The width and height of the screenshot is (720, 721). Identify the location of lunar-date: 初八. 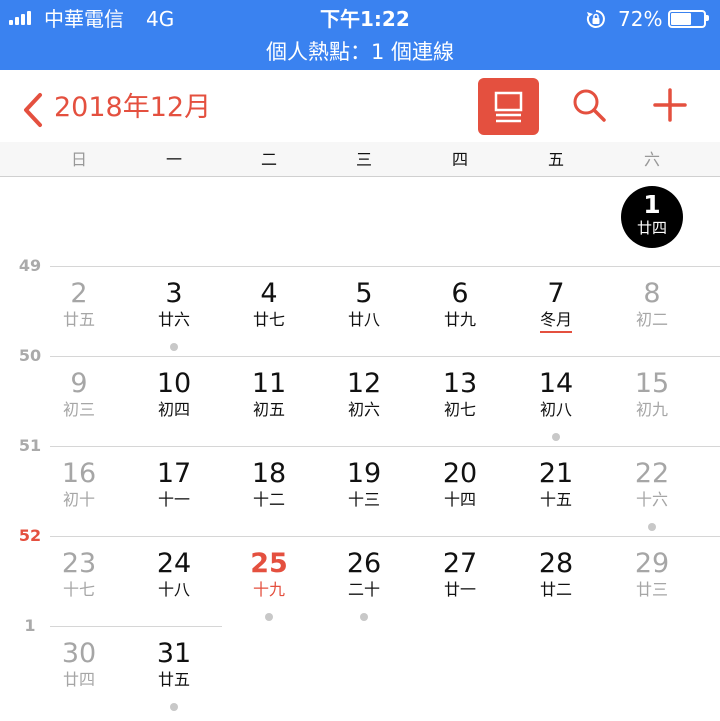
(555, 409).